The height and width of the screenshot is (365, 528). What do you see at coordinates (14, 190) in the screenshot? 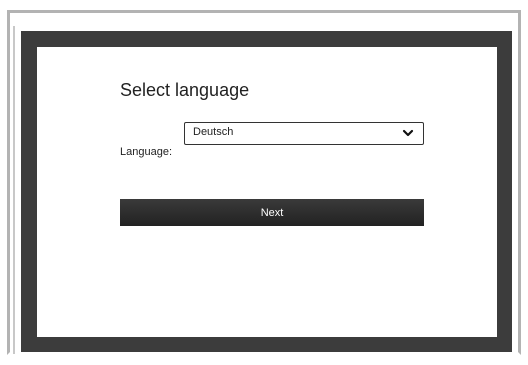
I see `frame-divider` at bounding box center [14, 190].